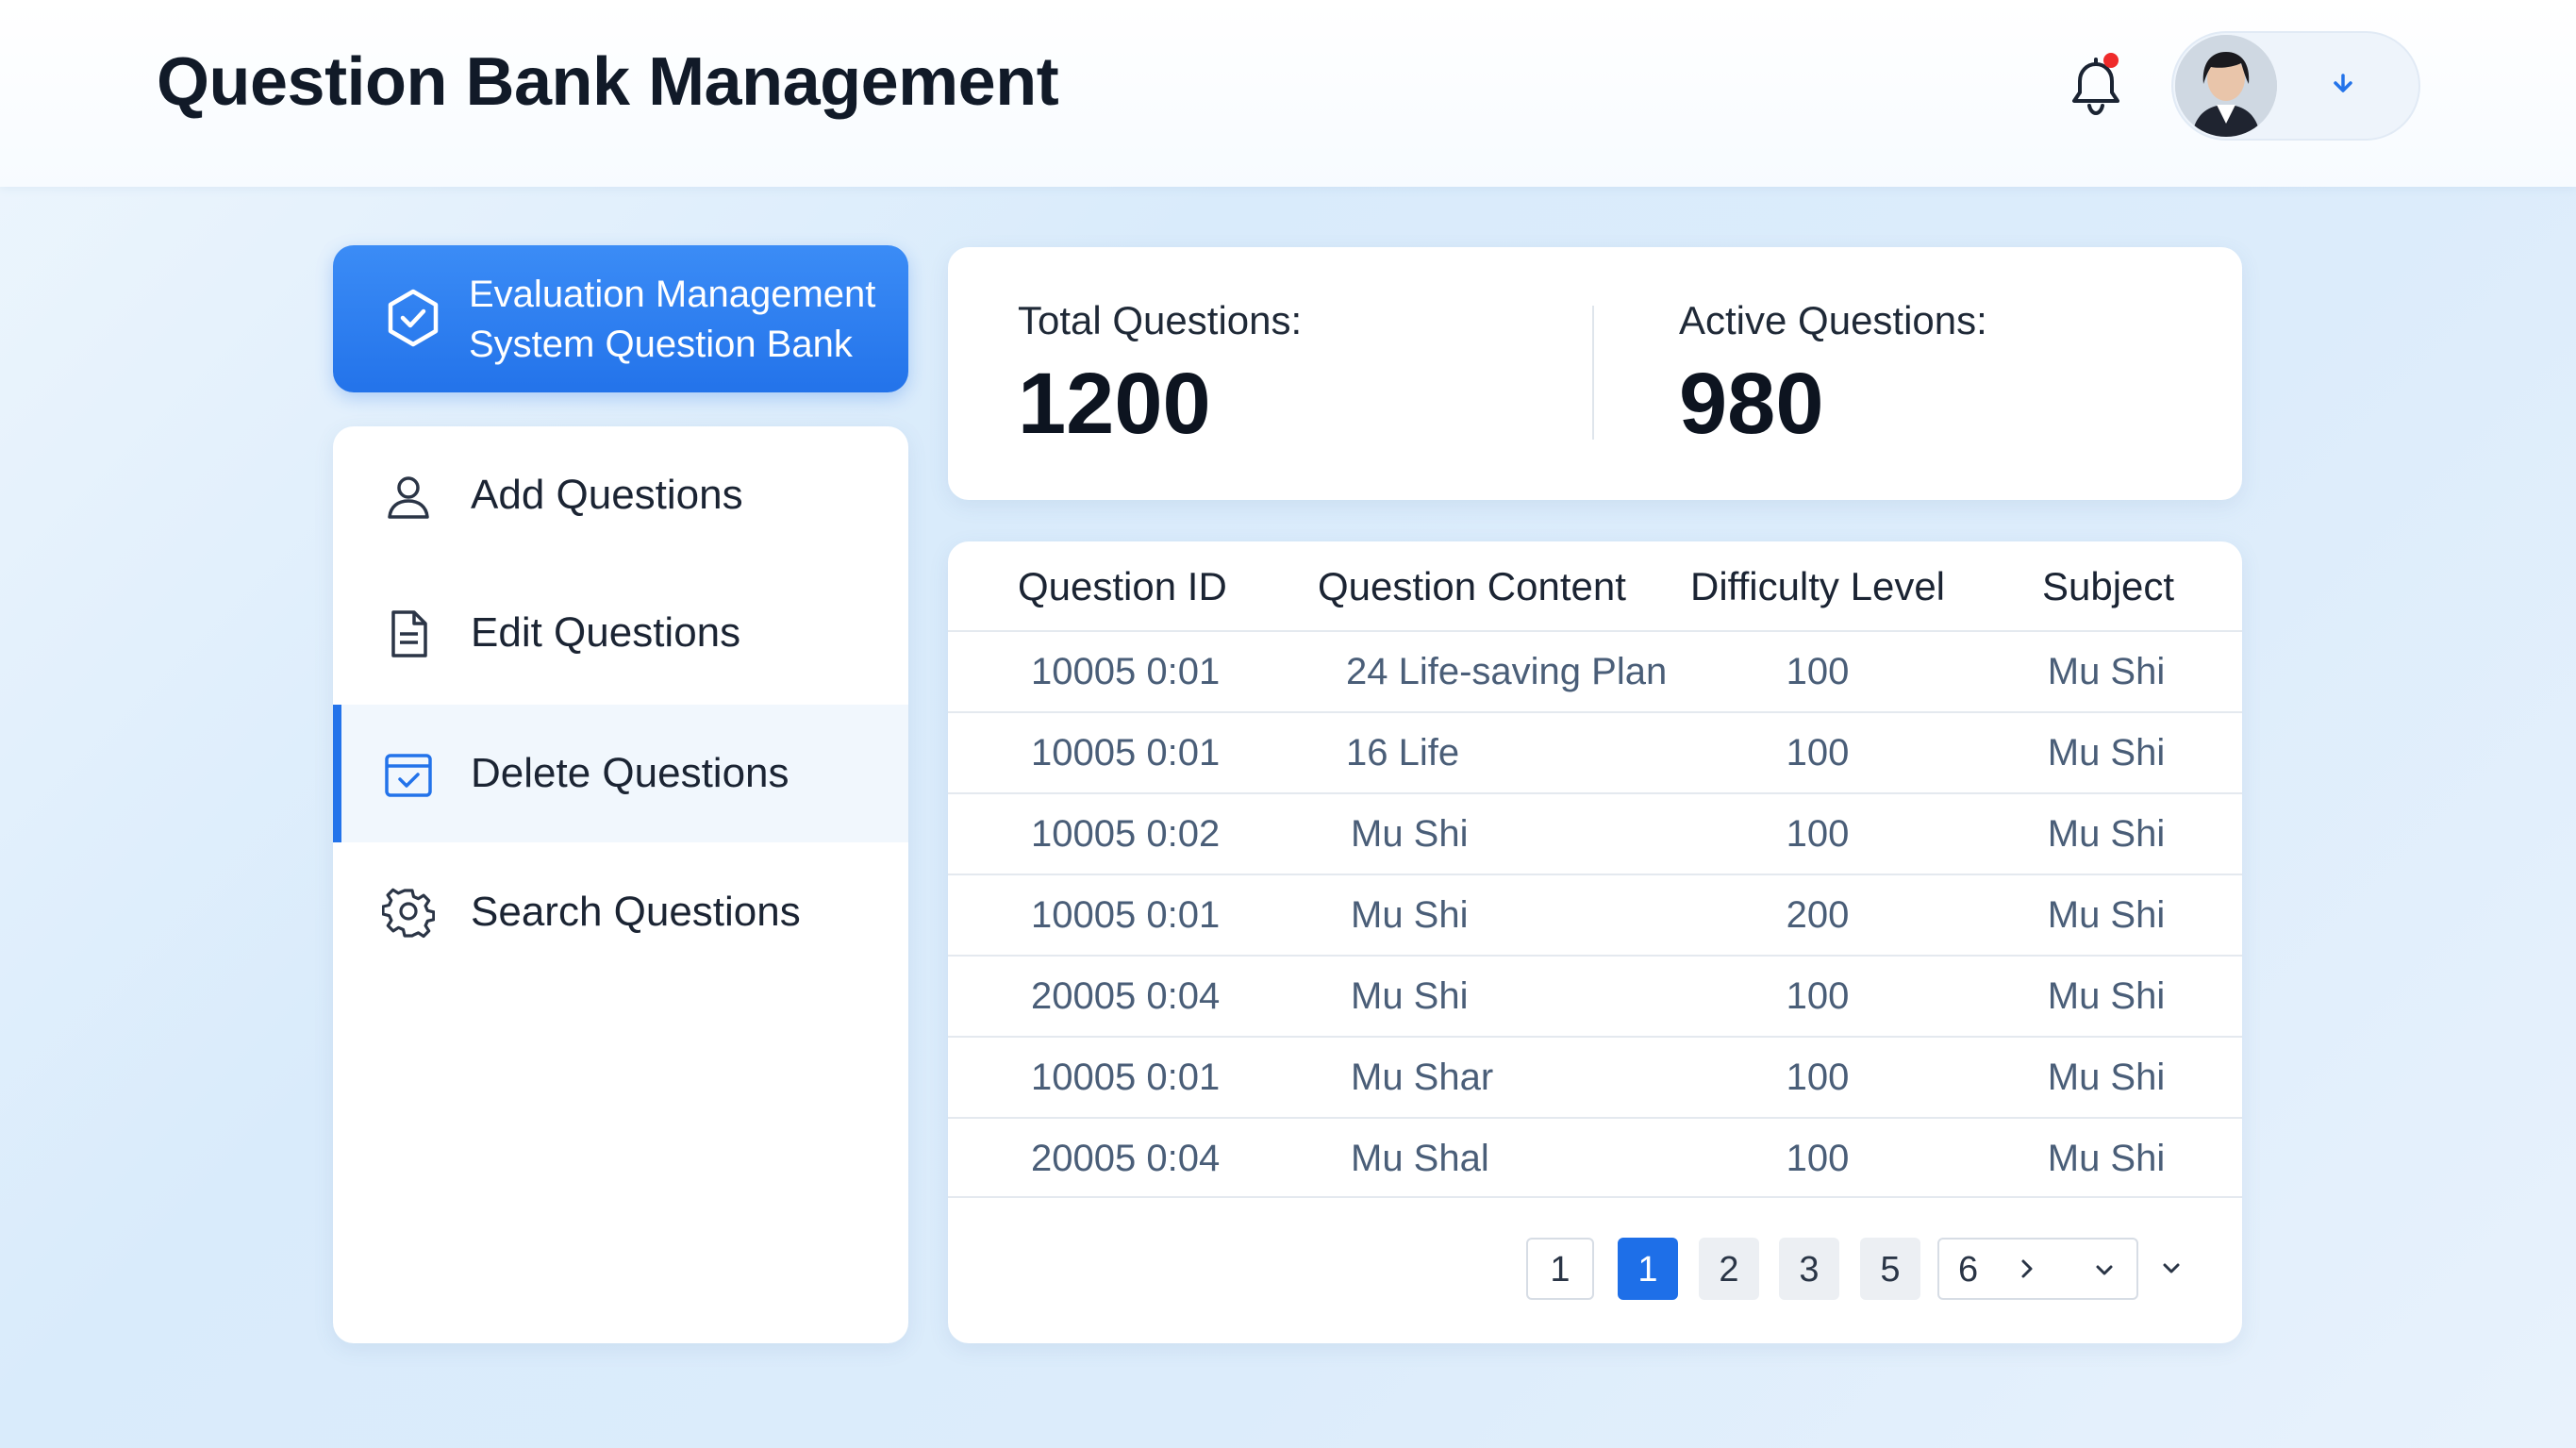 The width and height of the screenshot is (2576, 1448). What do you see at coordinates (1595, 1158) in the screenshot?
I see `table-row: 20005 0:04 Mu Shal 100 Mu Shi` at bounding box center [1595, 1158].